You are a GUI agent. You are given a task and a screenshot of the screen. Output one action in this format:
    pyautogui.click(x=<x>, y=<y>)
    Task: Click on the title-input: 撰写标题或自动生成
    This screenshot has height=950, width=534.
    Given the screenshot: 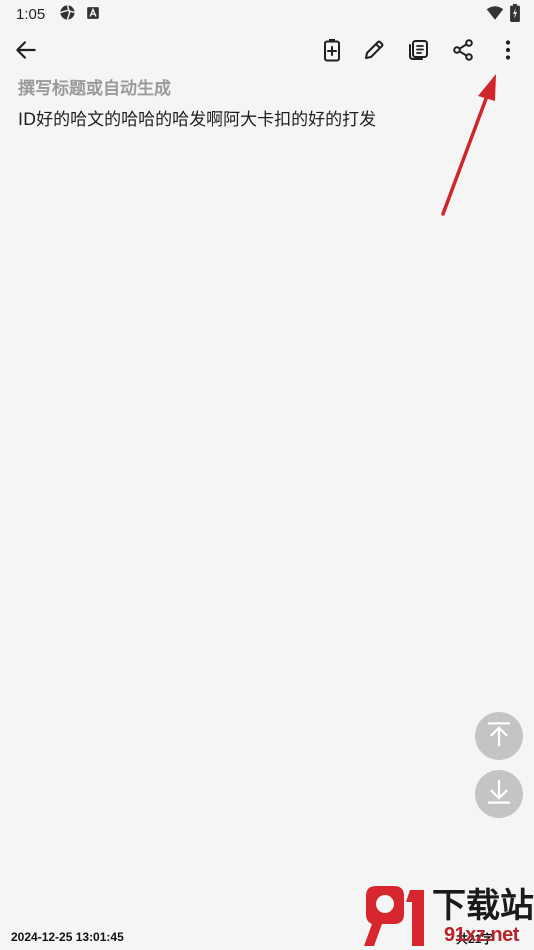 What is the action you would take?
    pyautogui.click(x=258, y=87)
    